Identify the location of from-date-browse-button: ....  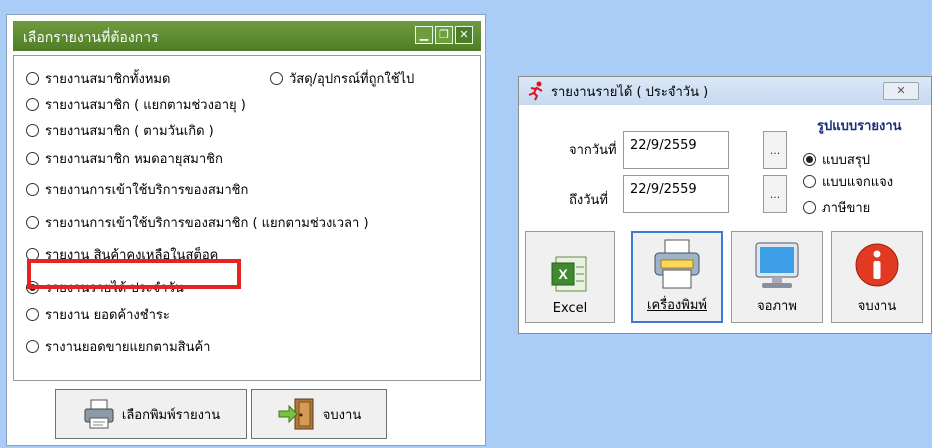
(775, 150).